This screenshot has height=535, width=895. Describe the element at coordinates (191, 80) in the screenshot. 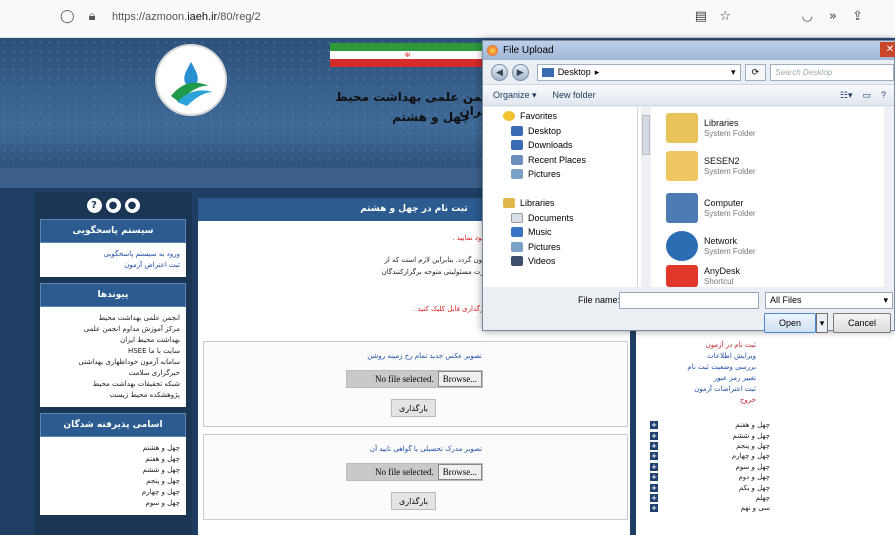

I see `site-logo` at that location.